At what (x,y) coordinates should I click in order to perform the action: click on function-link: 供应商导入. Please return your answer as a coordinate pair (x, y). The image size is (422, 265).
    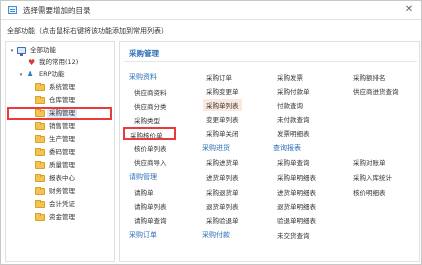
    Looking at the image, I should click on (150, 162).